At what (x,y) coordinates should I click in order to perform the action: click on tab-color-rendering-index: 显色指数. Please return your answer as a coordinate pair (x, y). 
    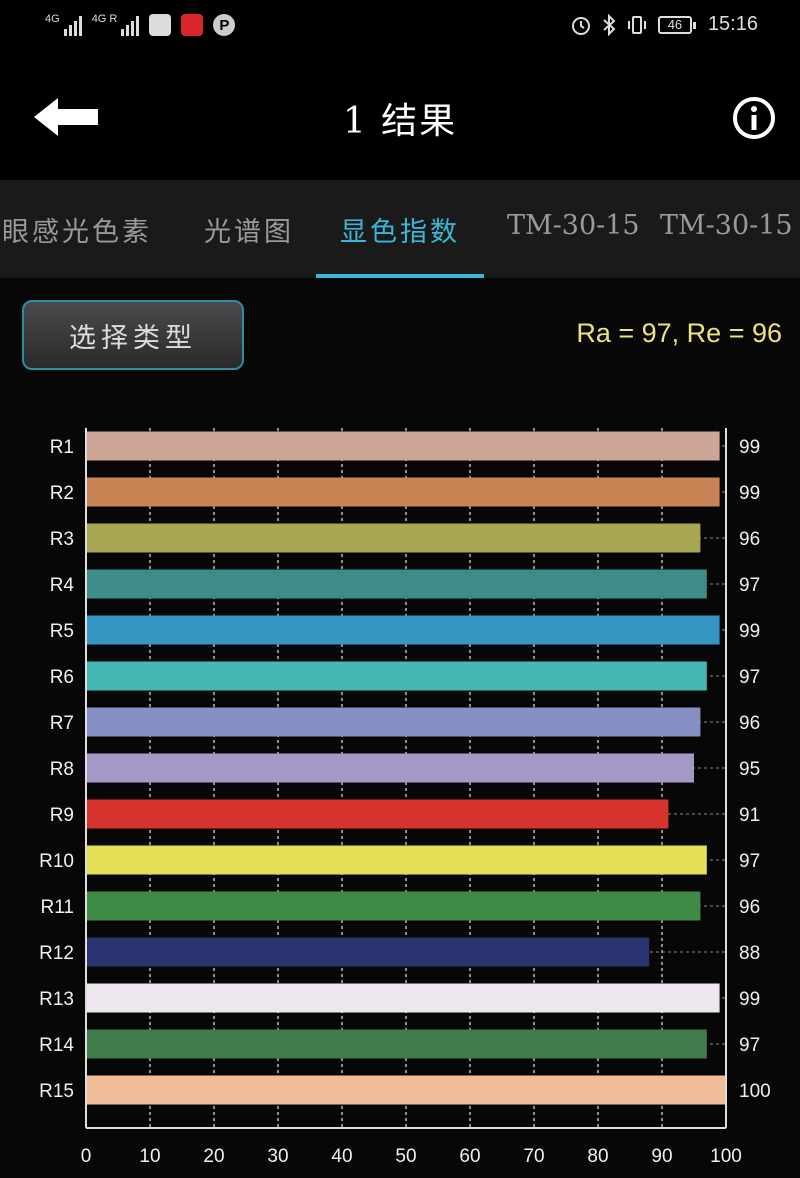
    Looking at the image, I should click on (400, 229).